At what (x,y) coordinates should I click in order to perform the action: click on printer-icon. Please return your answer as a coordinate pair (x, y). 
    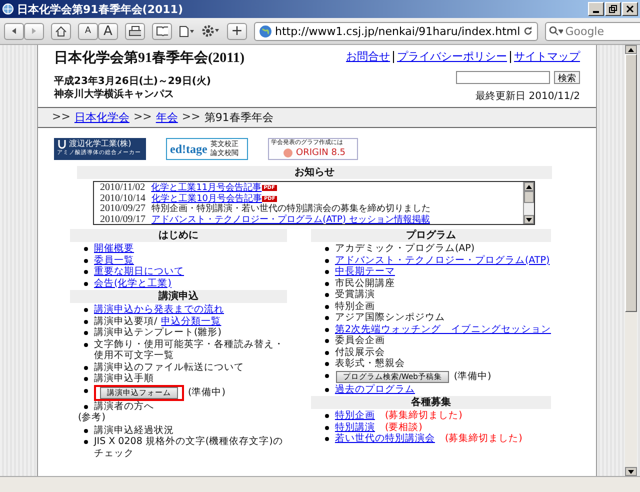
    Looking at the image, I should click on (135, 31).